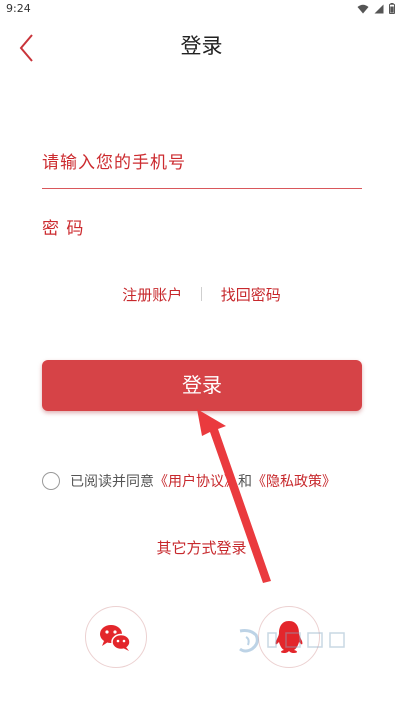 This screenshot has width=403, height=720. Describe the element at coordinates (292, 641) in the screenshot. I see `watermark-logo` at that location.